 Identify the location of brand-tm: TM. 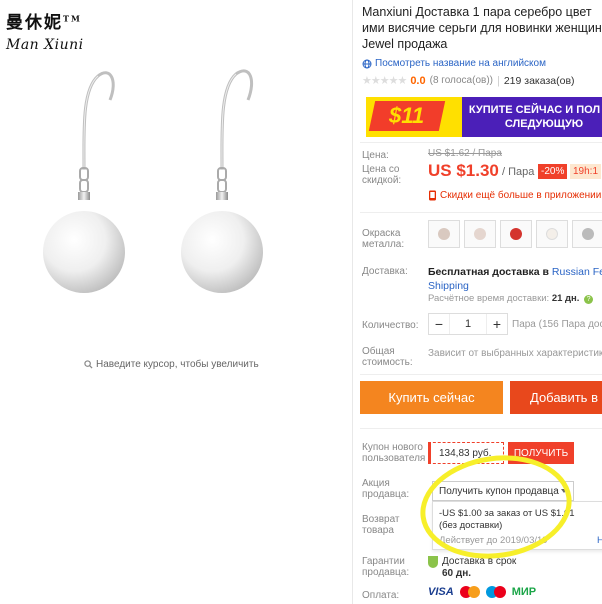
(72, 18).